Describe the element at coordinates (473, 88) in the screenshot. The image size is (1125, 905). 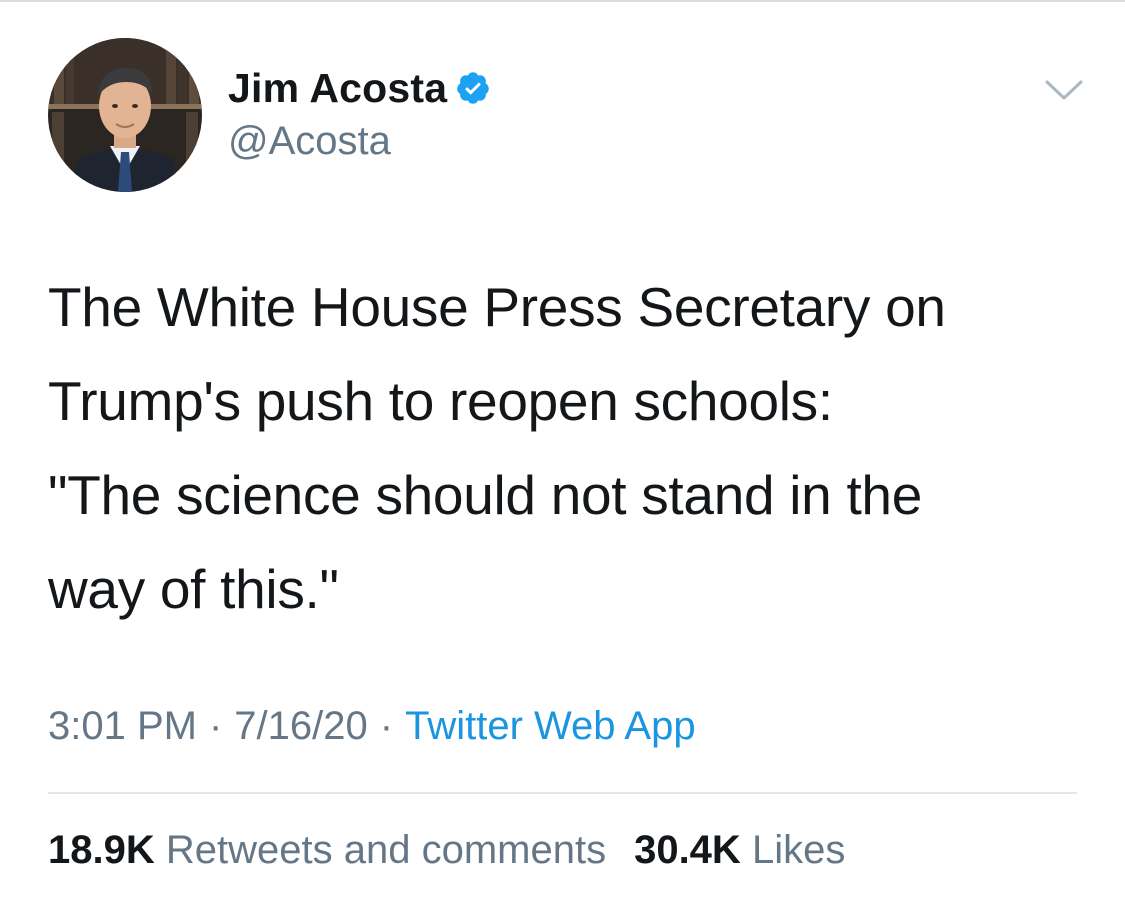
I see `verified-badge-icon` at that location.